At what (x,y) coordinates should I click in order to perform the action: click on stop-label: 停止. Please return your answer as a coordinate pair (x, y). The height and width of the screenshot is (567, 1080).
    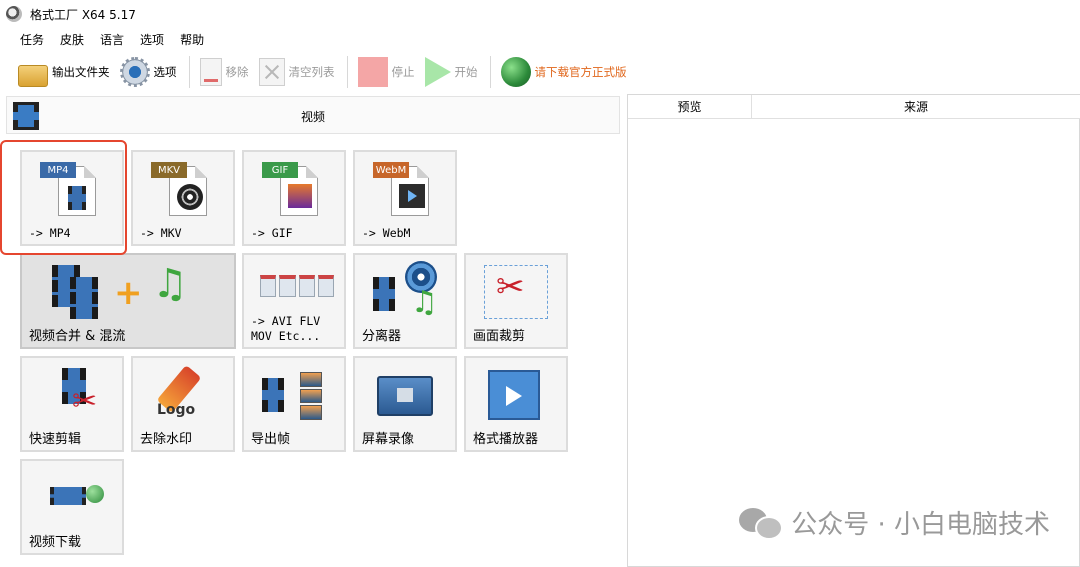
    Looking at the image, I should click on (403, 72).